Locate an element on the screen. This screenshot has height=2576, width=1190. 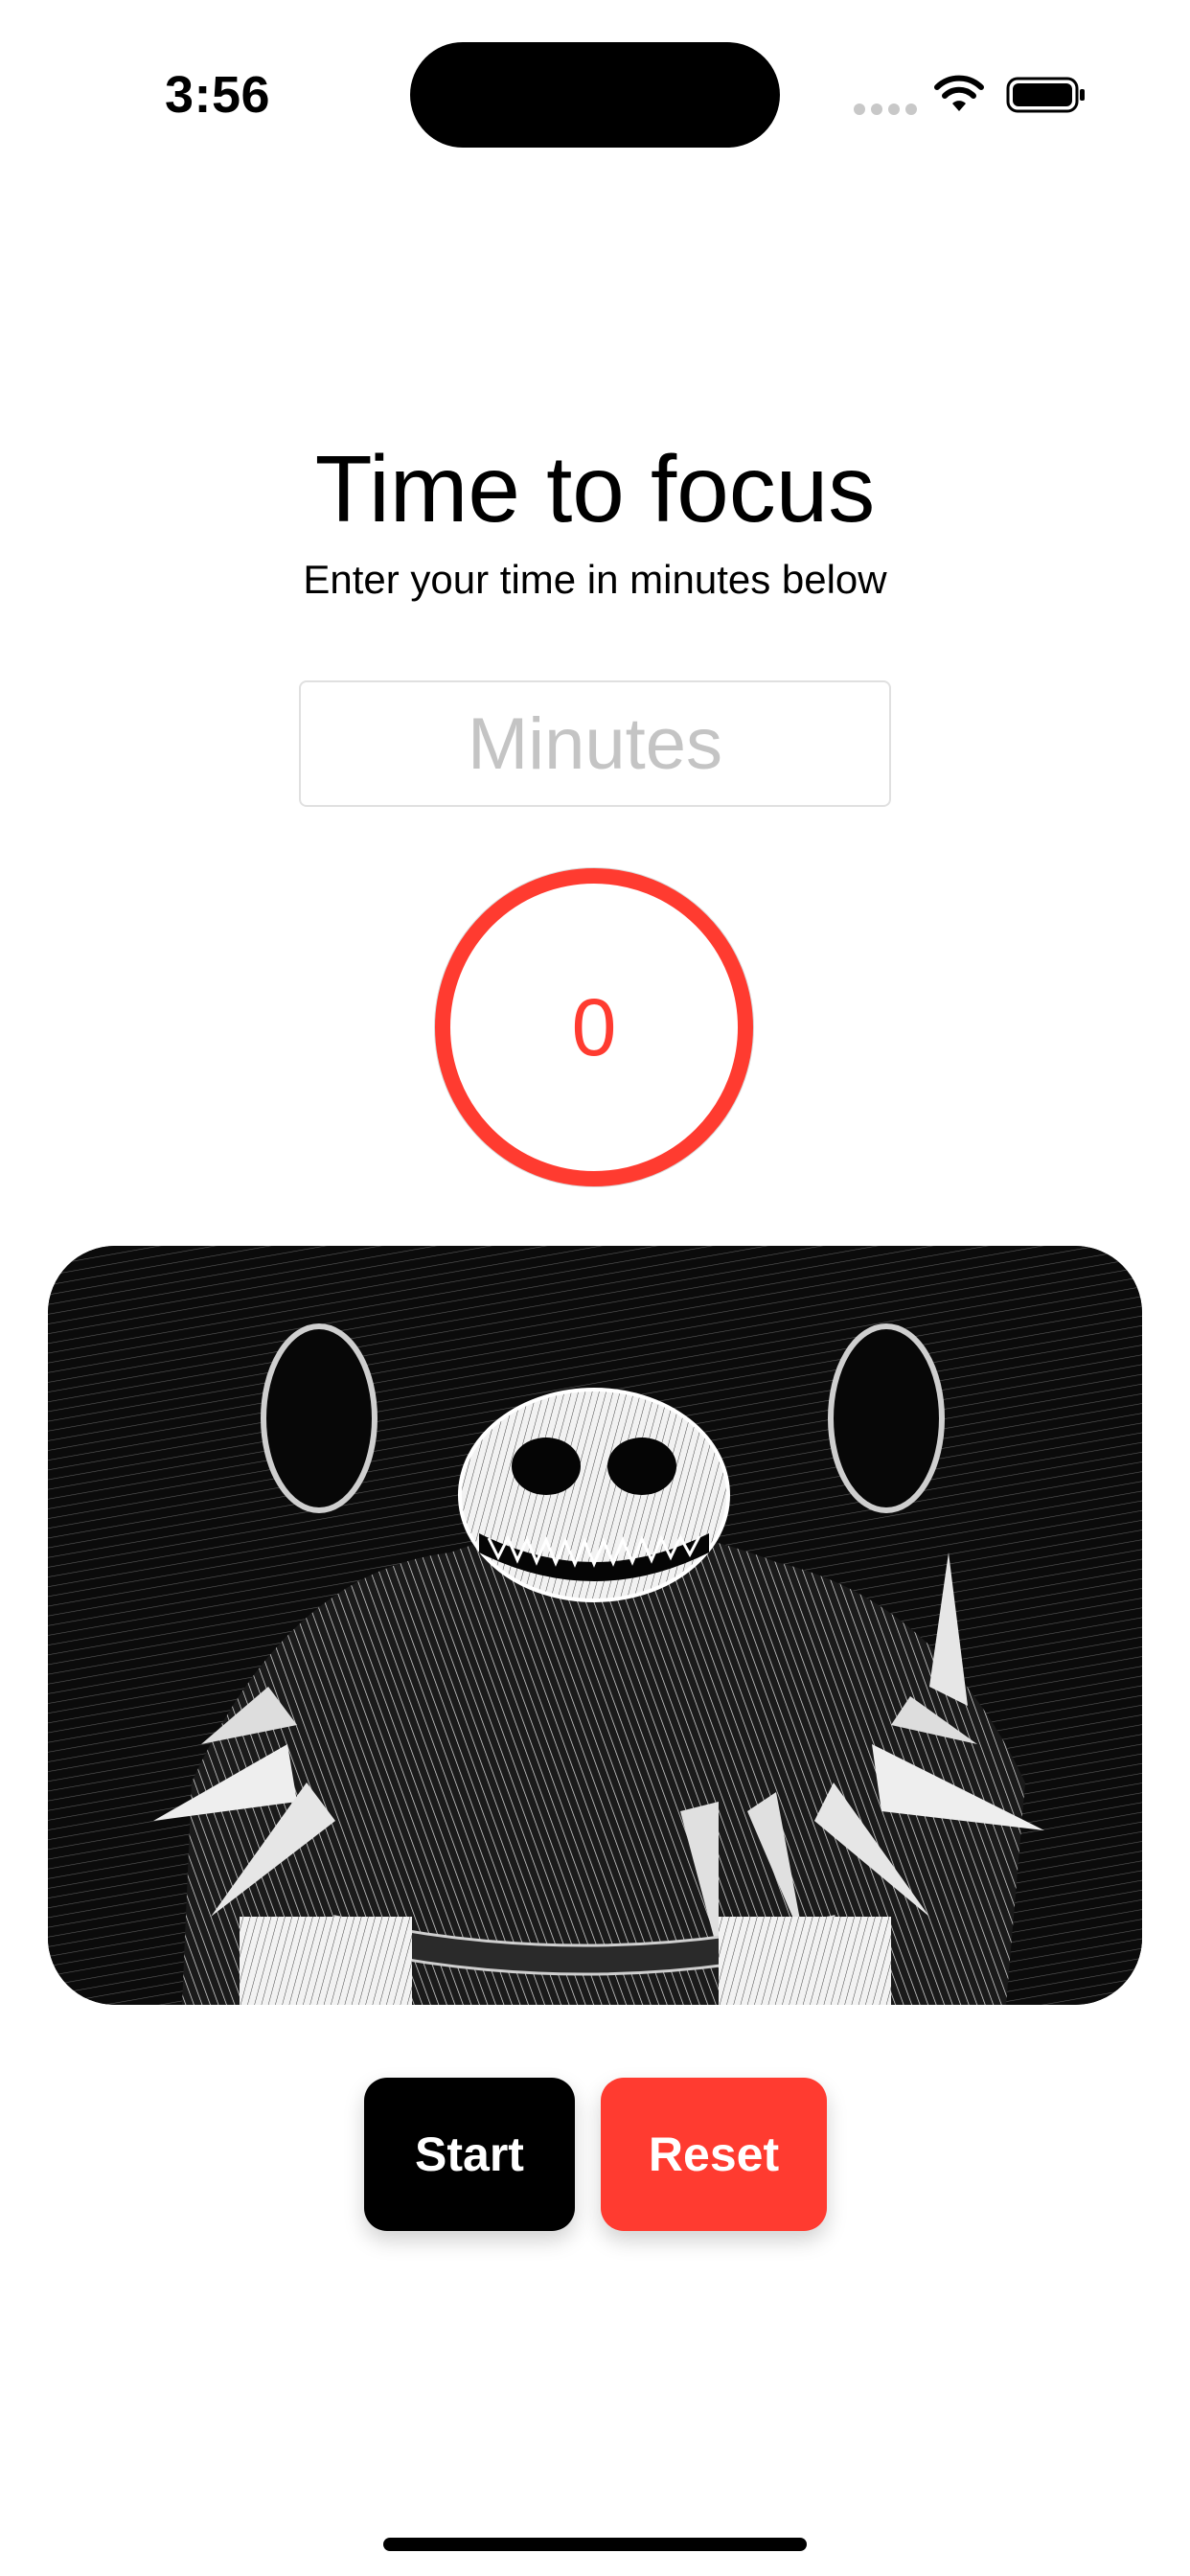
start-button: Start is located at coordinates (470, 2154).